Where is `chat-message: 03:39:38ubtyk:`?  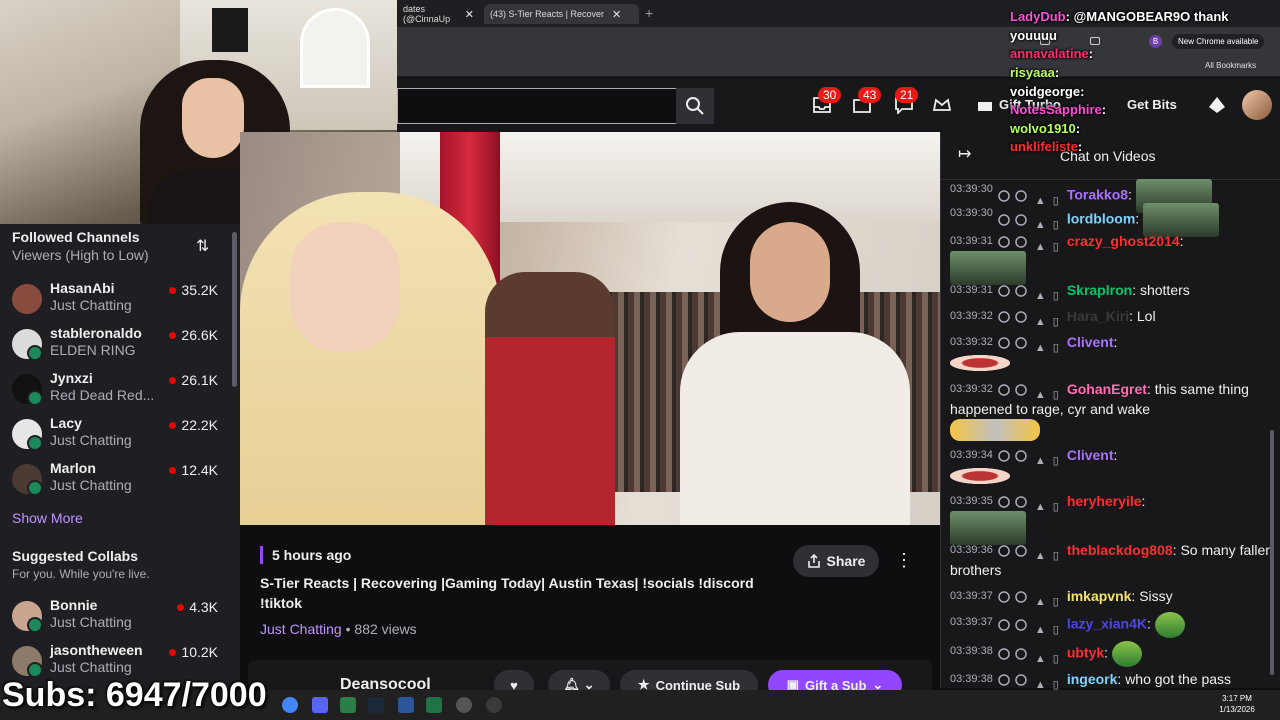 chat-message: 03:39:38ubtyk: is located at coordinates (1112, 654).